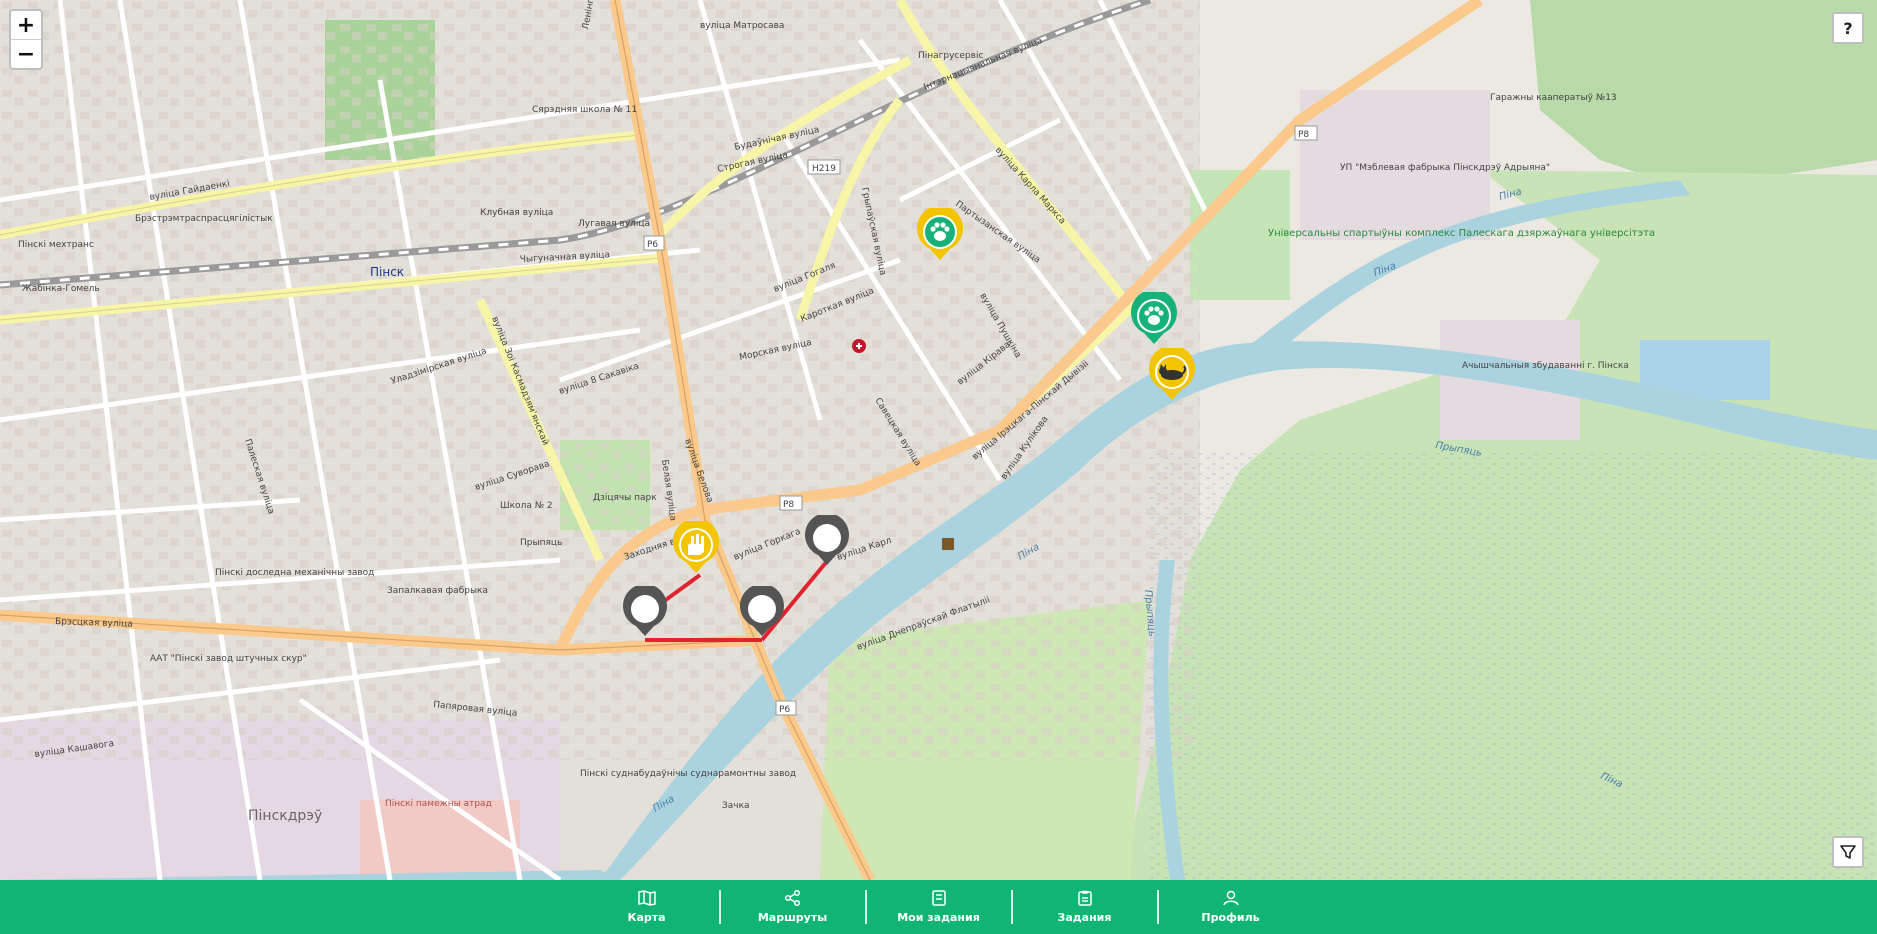 This screenshot has height=934, width=1877. What do you see at coordinates (793, 907) in the screenshot?
I see `nav-routes: Маршруты` at bounding box center [793, 907].